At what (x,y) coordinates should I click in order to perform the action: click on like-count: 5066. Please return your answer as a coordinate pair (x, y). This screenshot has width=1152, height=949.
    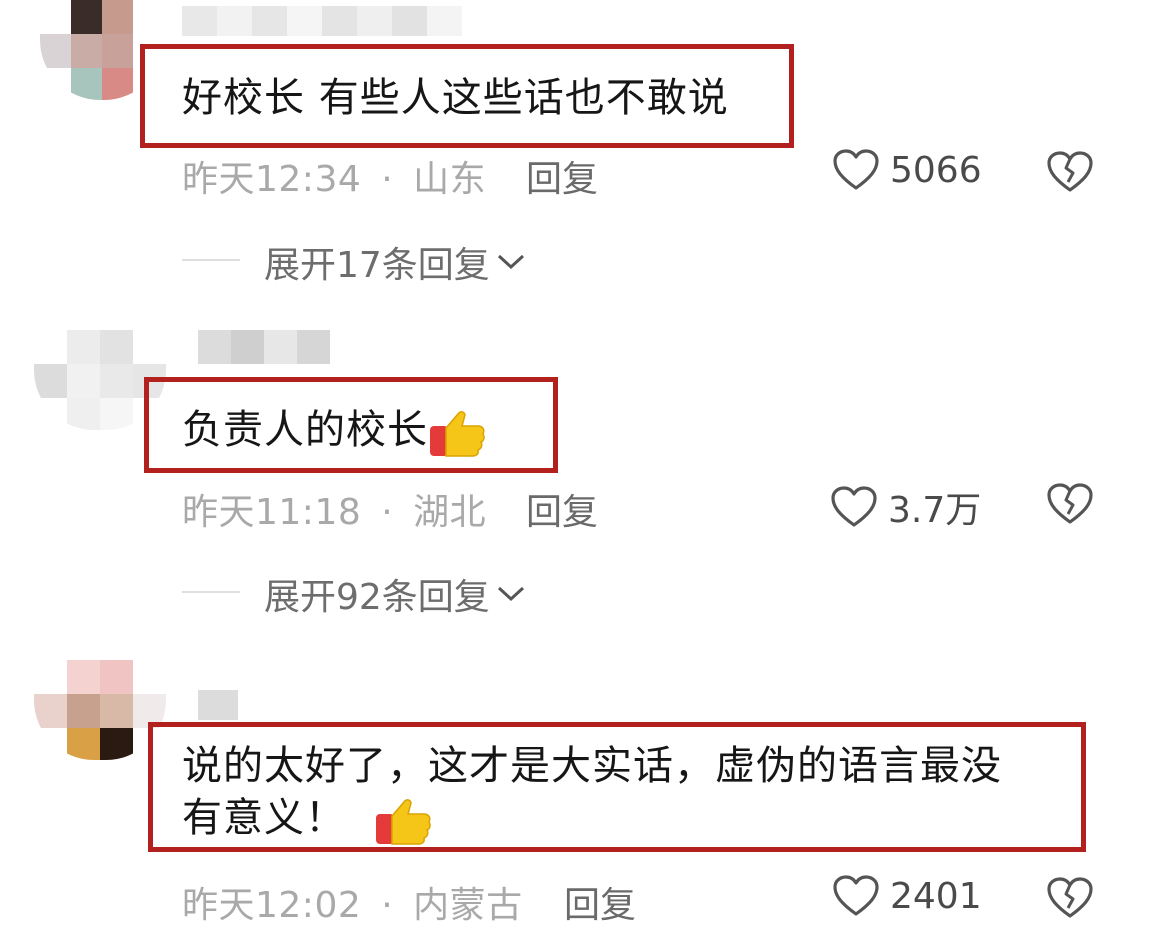
    Looking at the image, I should click on (936, 170).